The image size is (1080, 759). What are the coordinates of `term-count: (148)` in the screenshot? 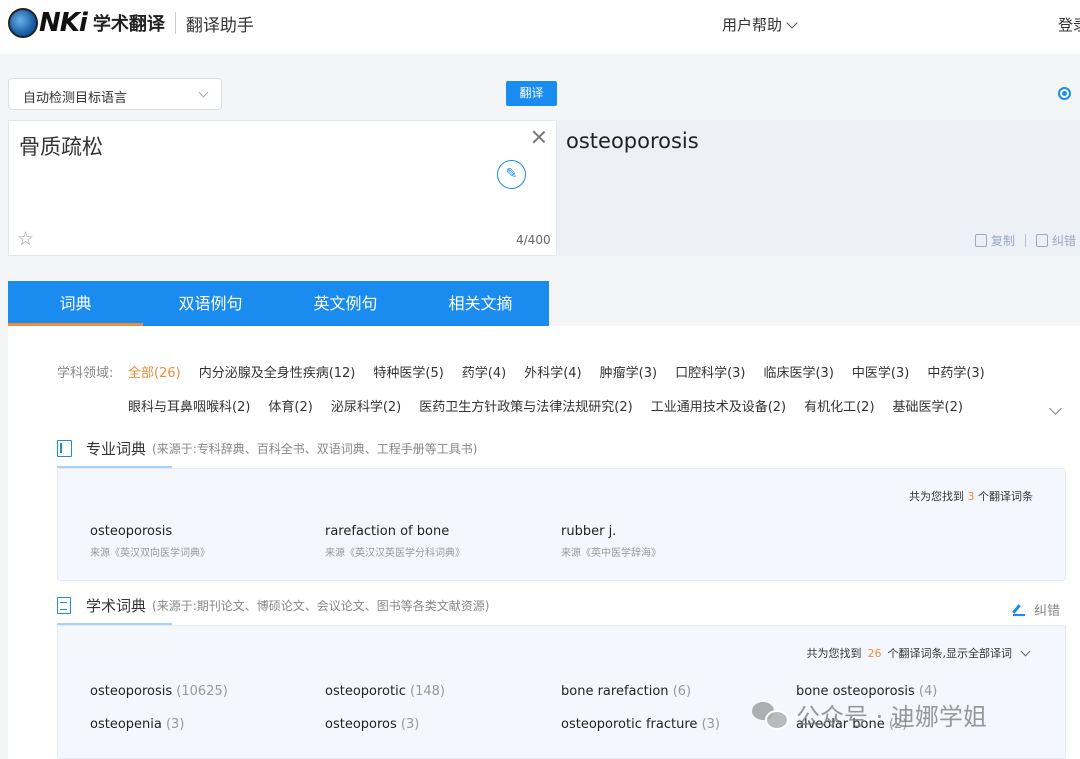 It's located at (427, 691).